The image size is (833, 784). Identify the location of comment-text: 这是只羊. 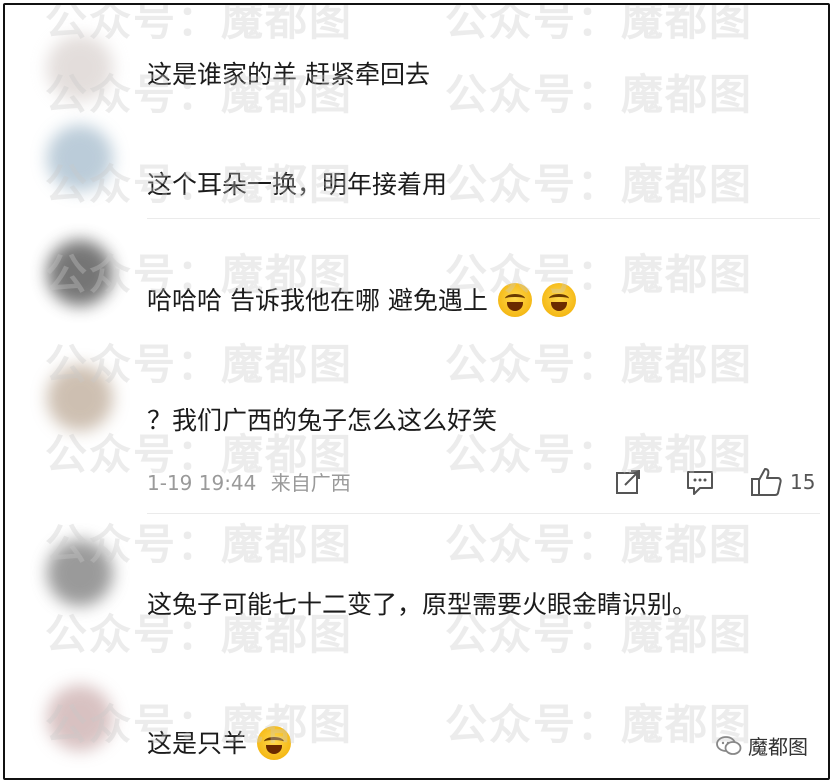
(219, 744).